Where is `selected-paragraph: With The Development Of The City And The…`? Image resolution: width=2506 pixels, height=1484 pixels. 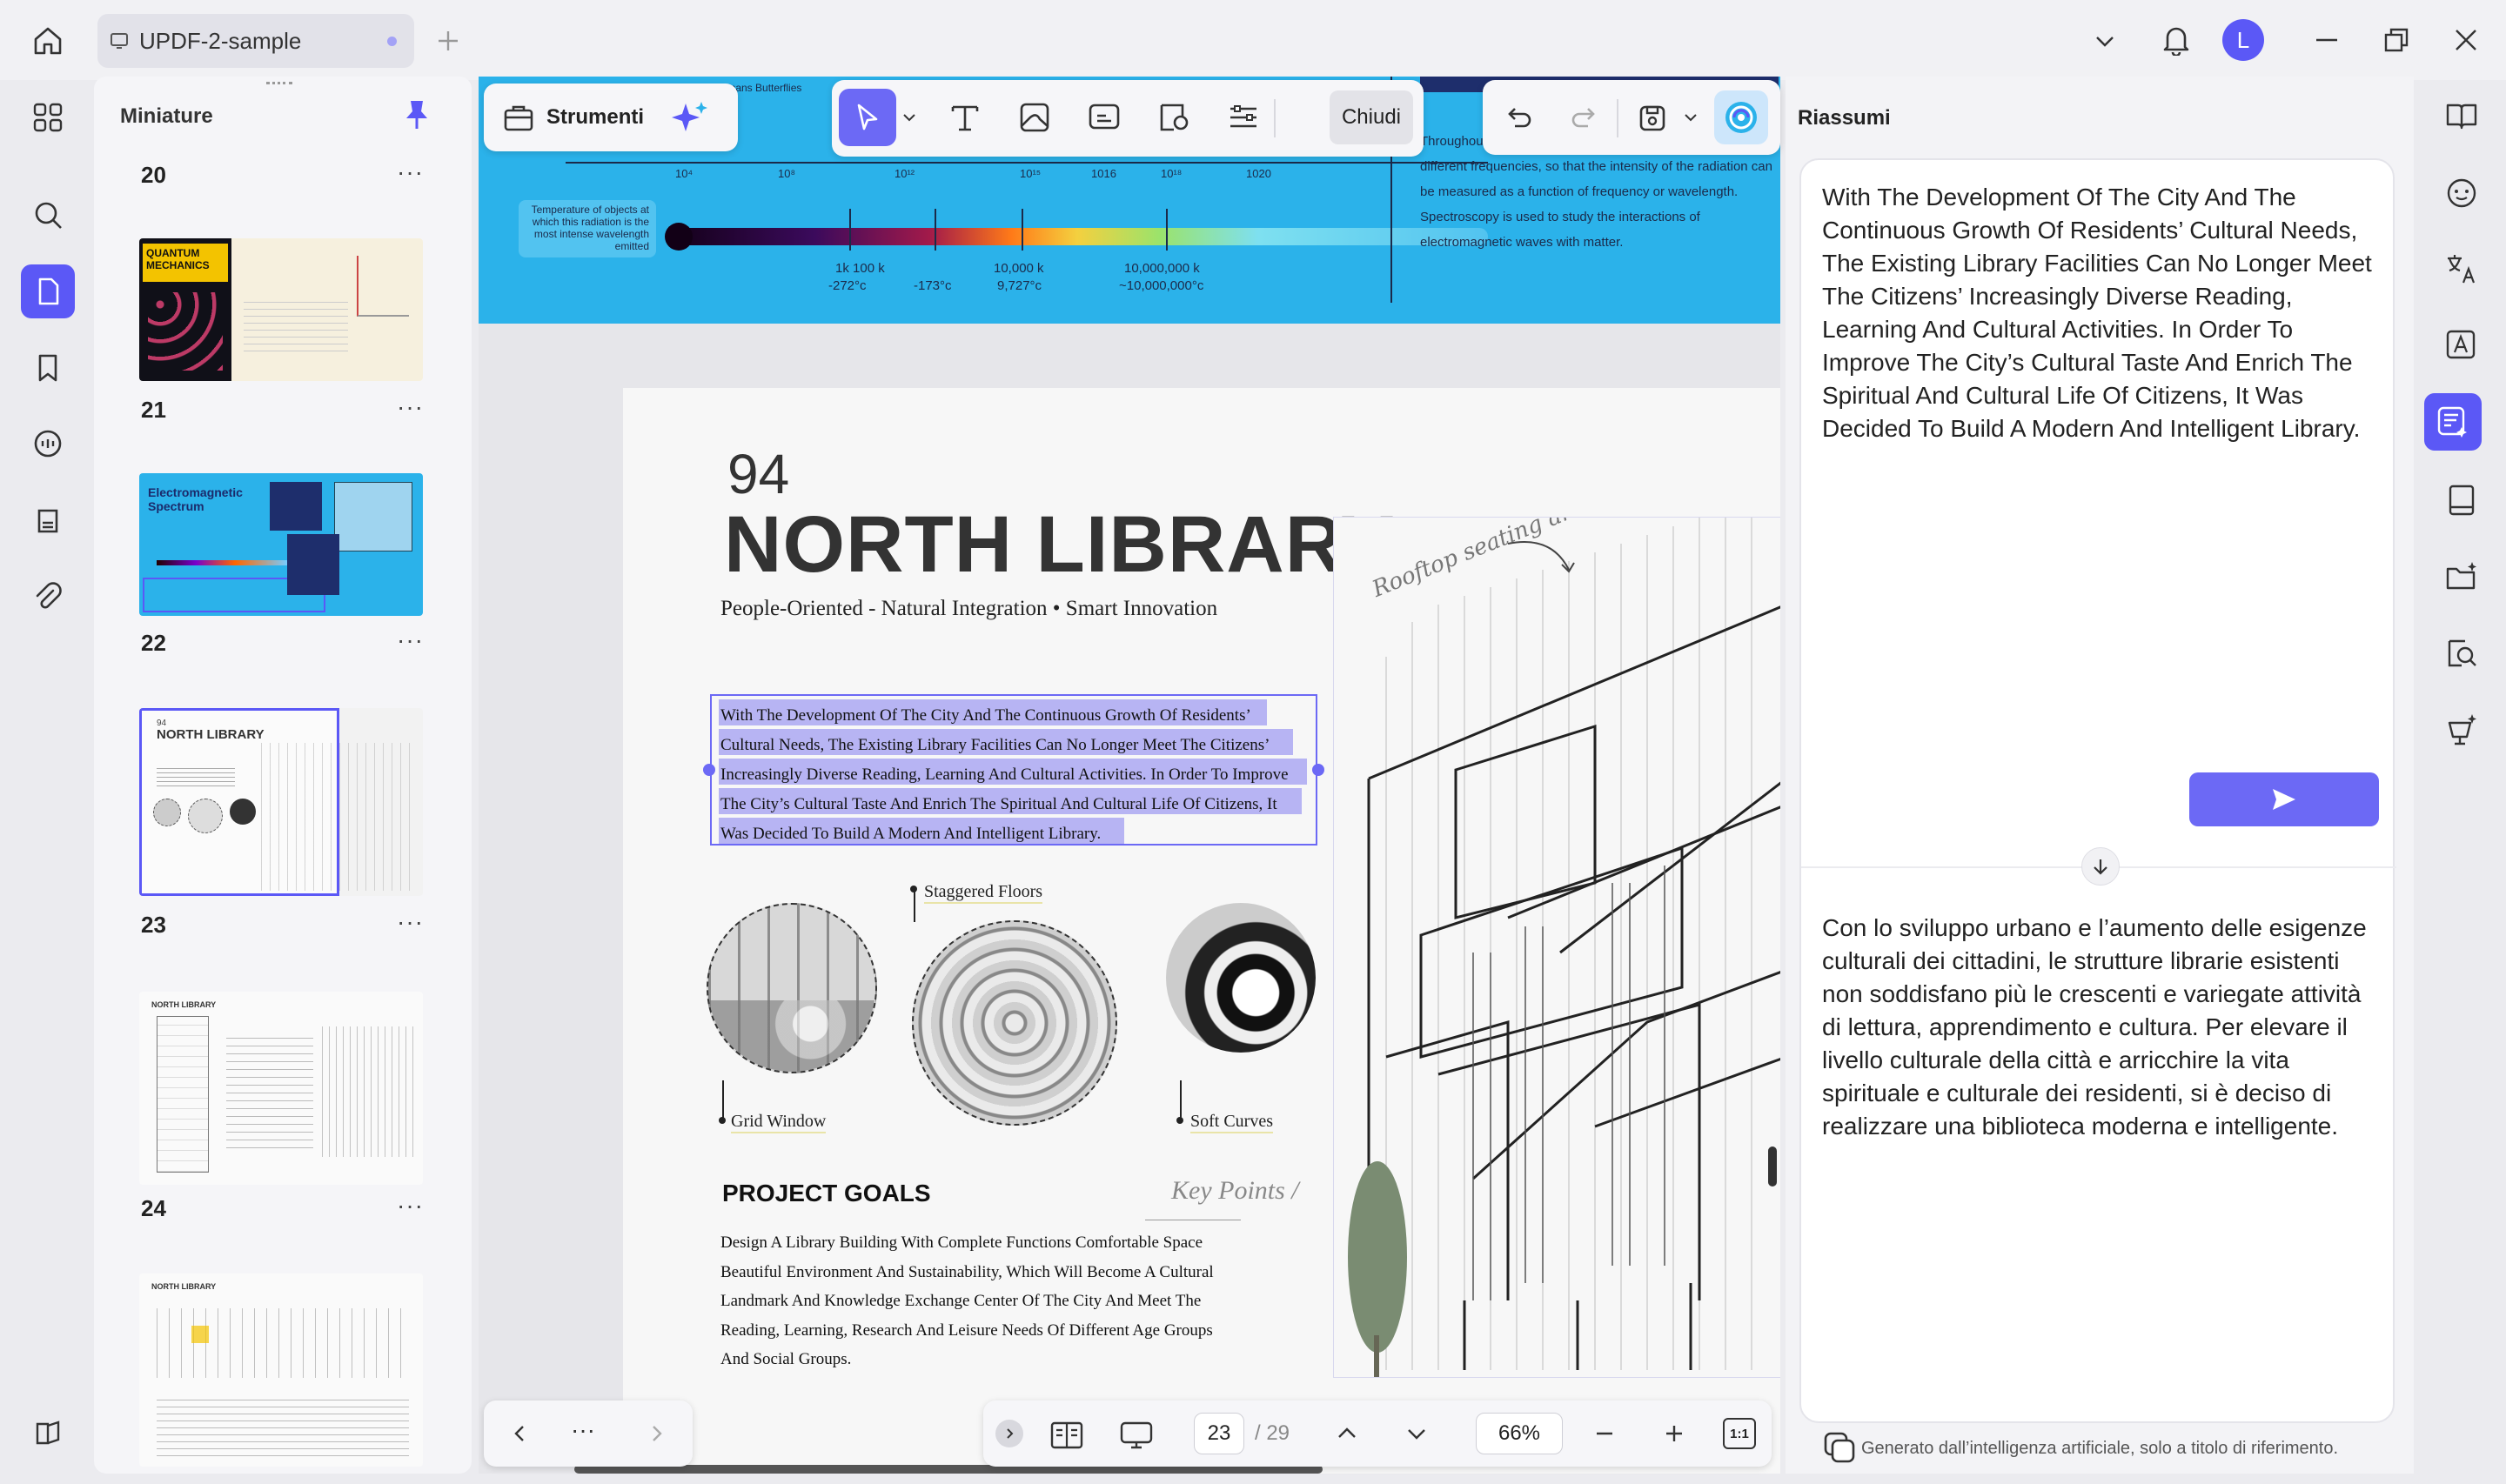
selected-paragraph: With The Development Of The City And The… is located at coordinates (1021, 775).